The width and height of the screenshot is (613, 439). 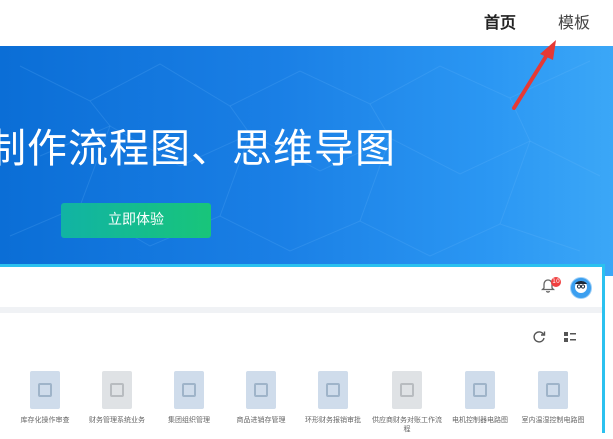 What do you see at coordinates (333, 420) in the screenshot?
I see `template-card-label: 环形财务报销审批` at bounding box center [333, 420].